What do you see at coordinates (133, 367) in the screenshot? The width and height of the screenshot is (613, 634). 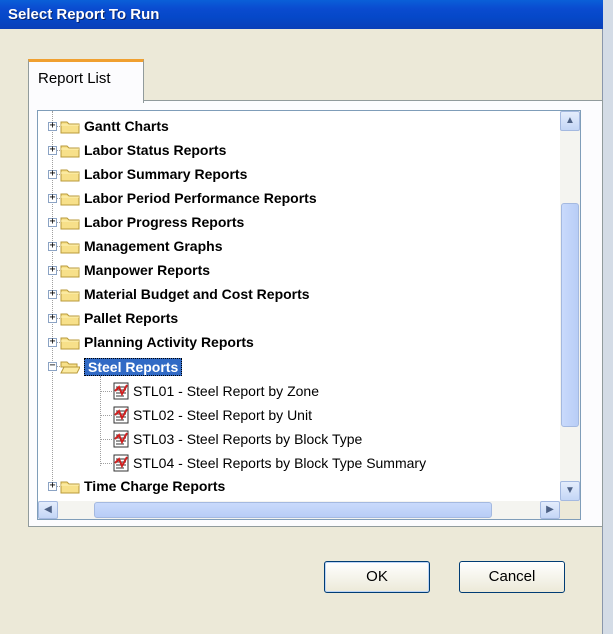 I see `tree-folder-item: Steel Reports` at bounding box center [133, 367].